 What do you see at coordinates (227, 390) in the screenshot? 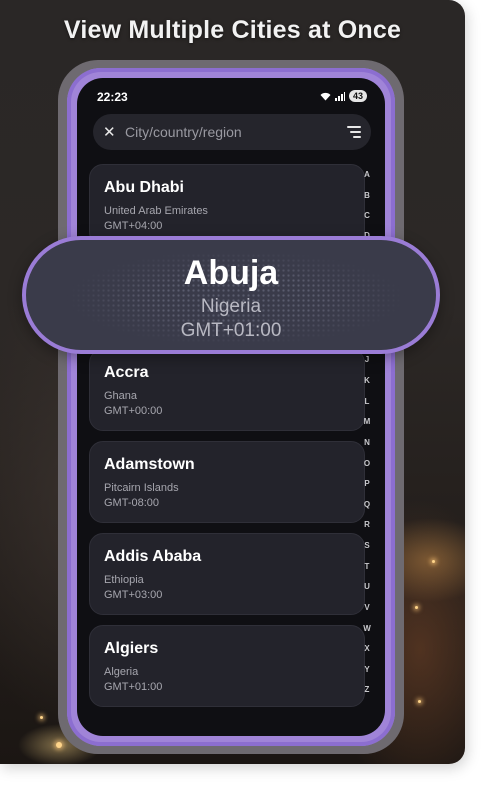
I see `city-card: Accra Ghana GMT+00:00` at bounding box center [227, 390].